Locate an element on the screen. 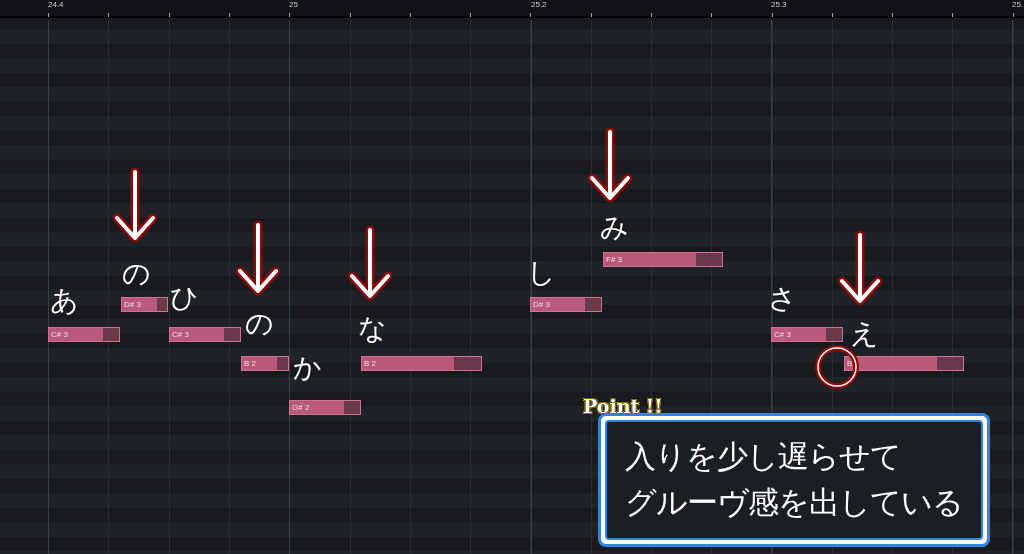 Image resolution: width=1024 pixels, height=554 pixels. lyric-text: え is located at coordinates (864, 334).